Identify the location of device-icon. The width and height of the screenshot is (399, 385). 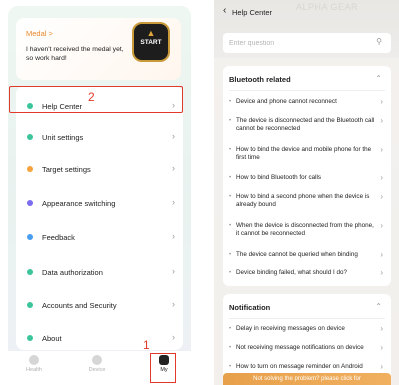
(97, 360).